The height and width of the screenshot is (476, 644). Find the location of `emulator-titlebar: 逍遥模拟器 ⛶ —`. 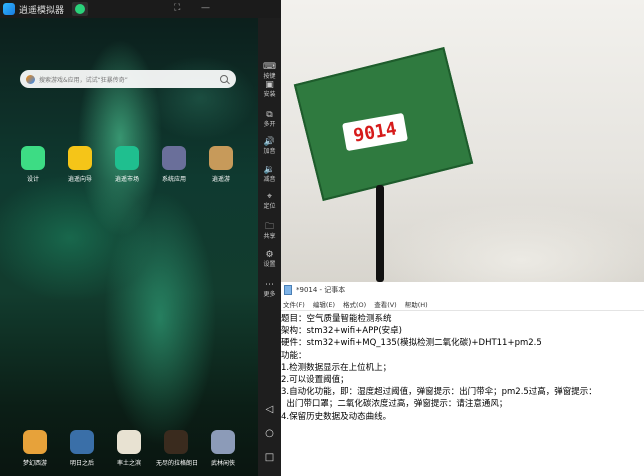

emulator-titlebar: 逍遥模拟器 ⛶ — is located at coordinates (140, 9).